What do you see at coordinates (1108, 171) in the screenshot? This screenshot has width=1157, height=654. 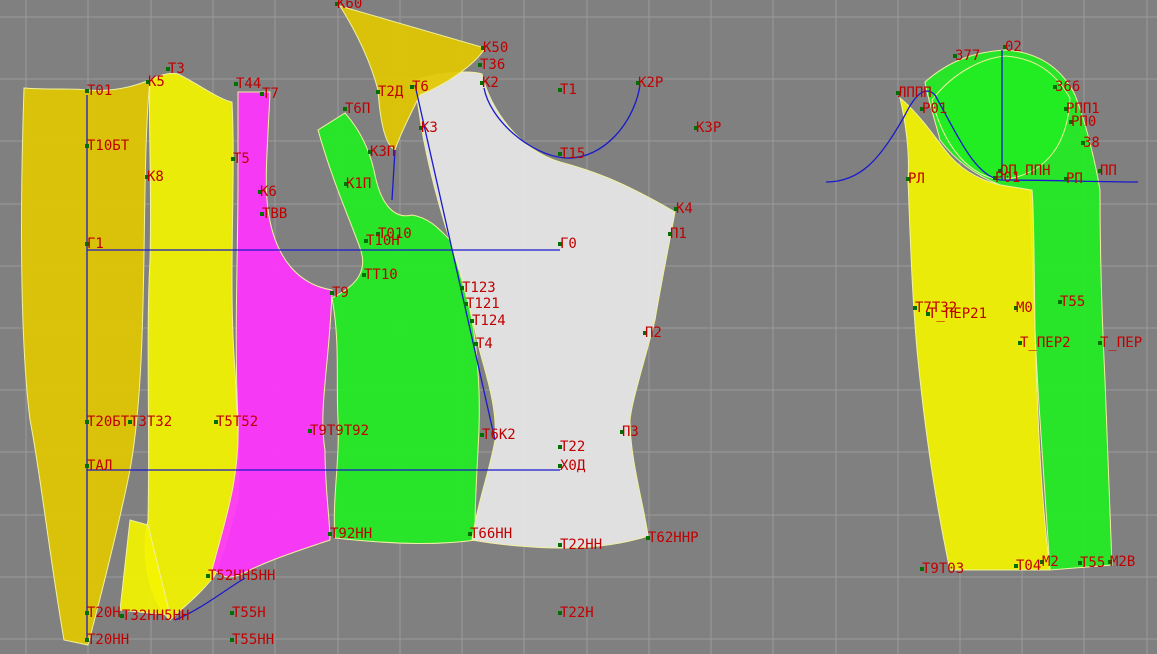 I see `point-label: ПП` at bounding box center [1108, 171].